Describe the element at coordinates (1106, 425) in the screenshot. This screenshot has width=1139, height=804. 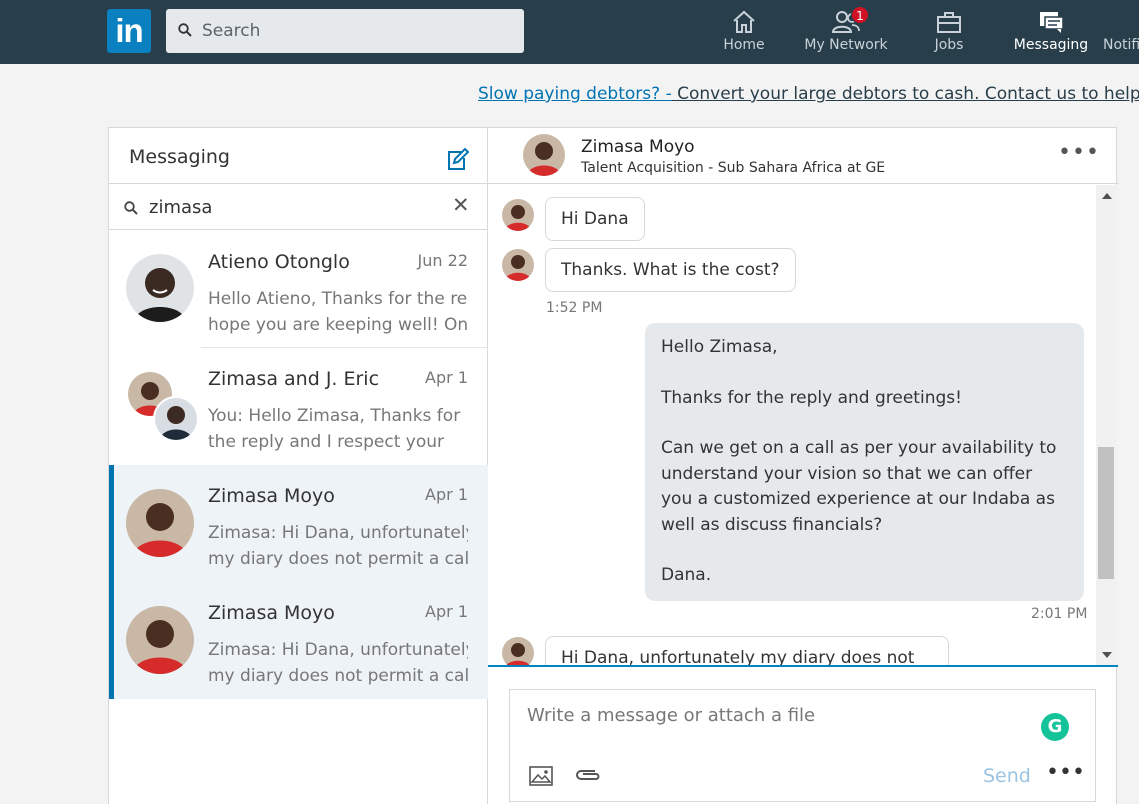
I see `thread-scrollbar` at that location.